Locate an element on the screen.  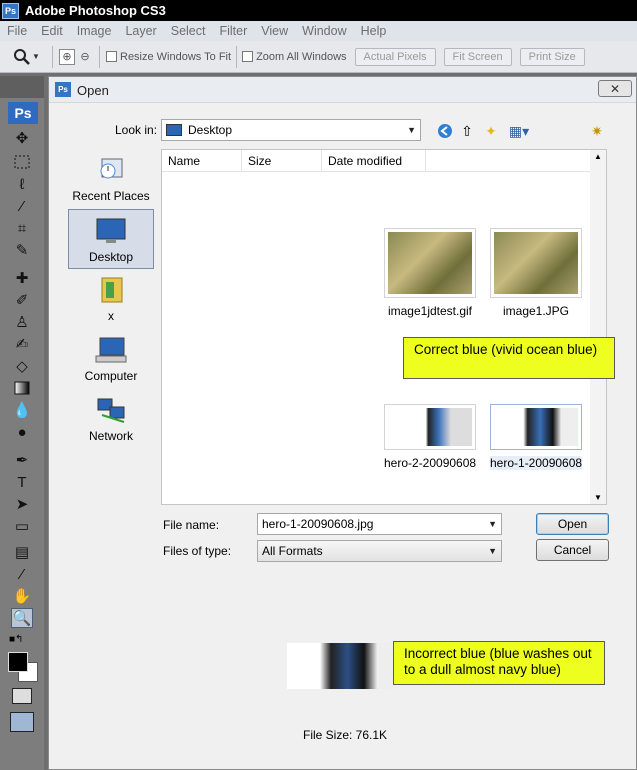
type-tool-icon: T is located at coordinates (22, 482).